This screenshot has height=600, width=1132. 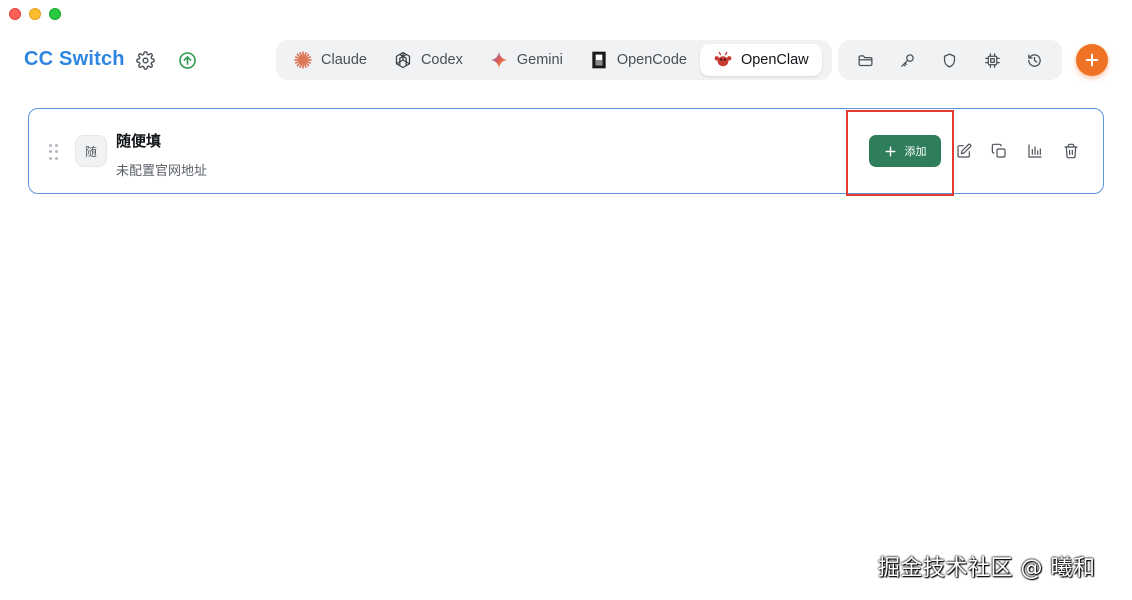 I want to click on tab-openclaw: OpenClaw, so click(x=760, y=60).